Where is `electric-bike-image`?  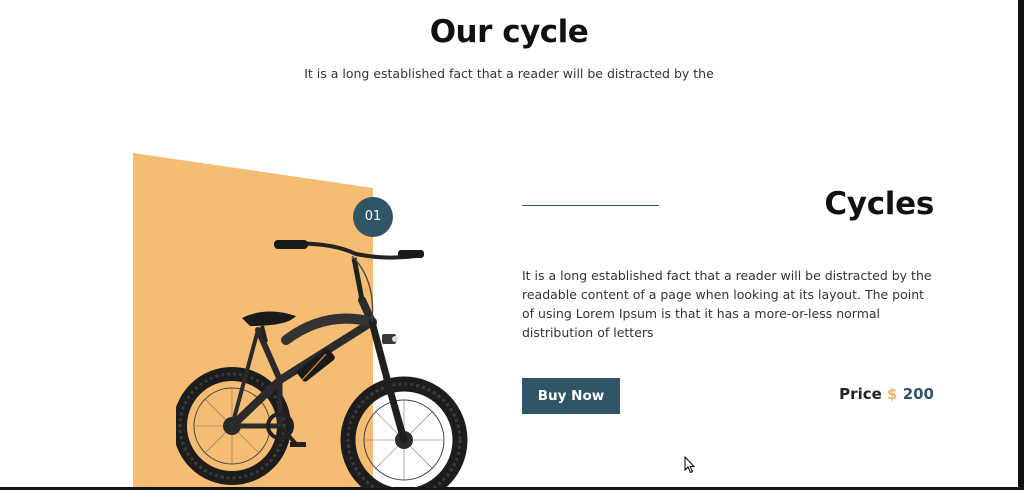
electric-bike-image is located at coordinates (322, 364).